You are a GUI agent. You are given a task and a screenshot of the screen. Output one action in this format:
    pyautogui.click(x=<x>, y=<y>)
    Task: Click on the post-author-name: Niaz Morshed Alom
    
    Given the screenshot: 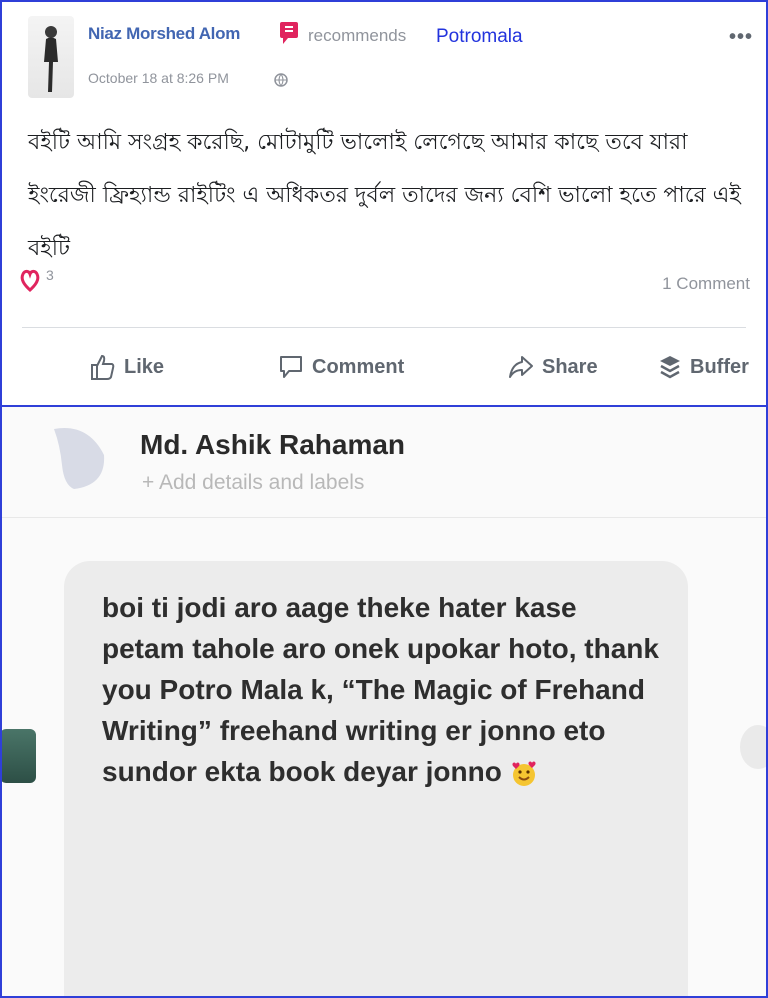 What is the action you would take?
    pyautogui.click(x=164, y=34)
    